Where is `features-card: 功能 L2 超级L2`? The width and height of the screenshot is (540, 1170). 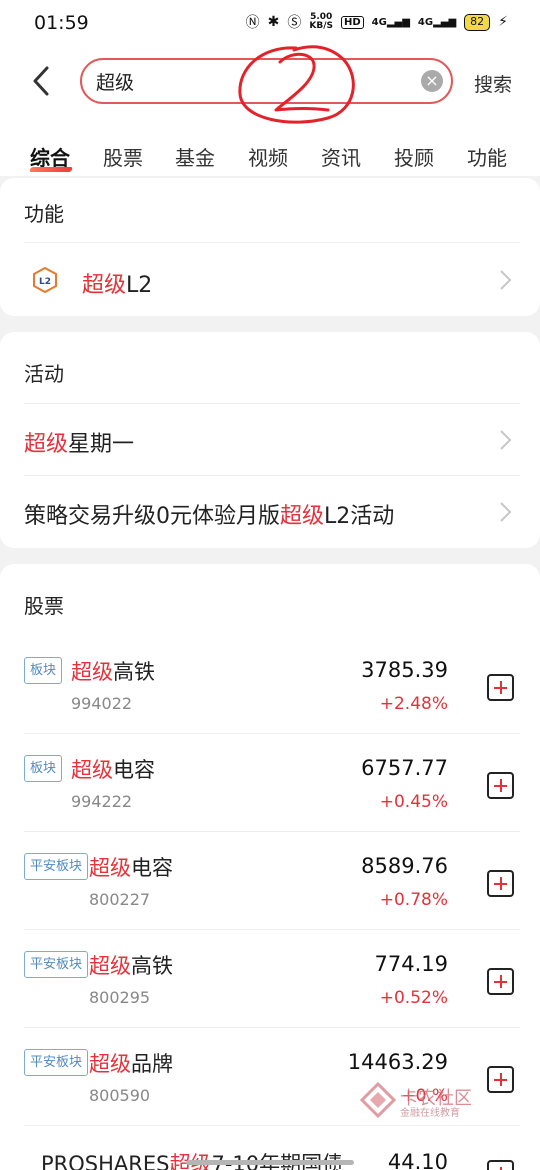
features-card: 功能 L2 超级L2 is located at coordinates (270, 247).